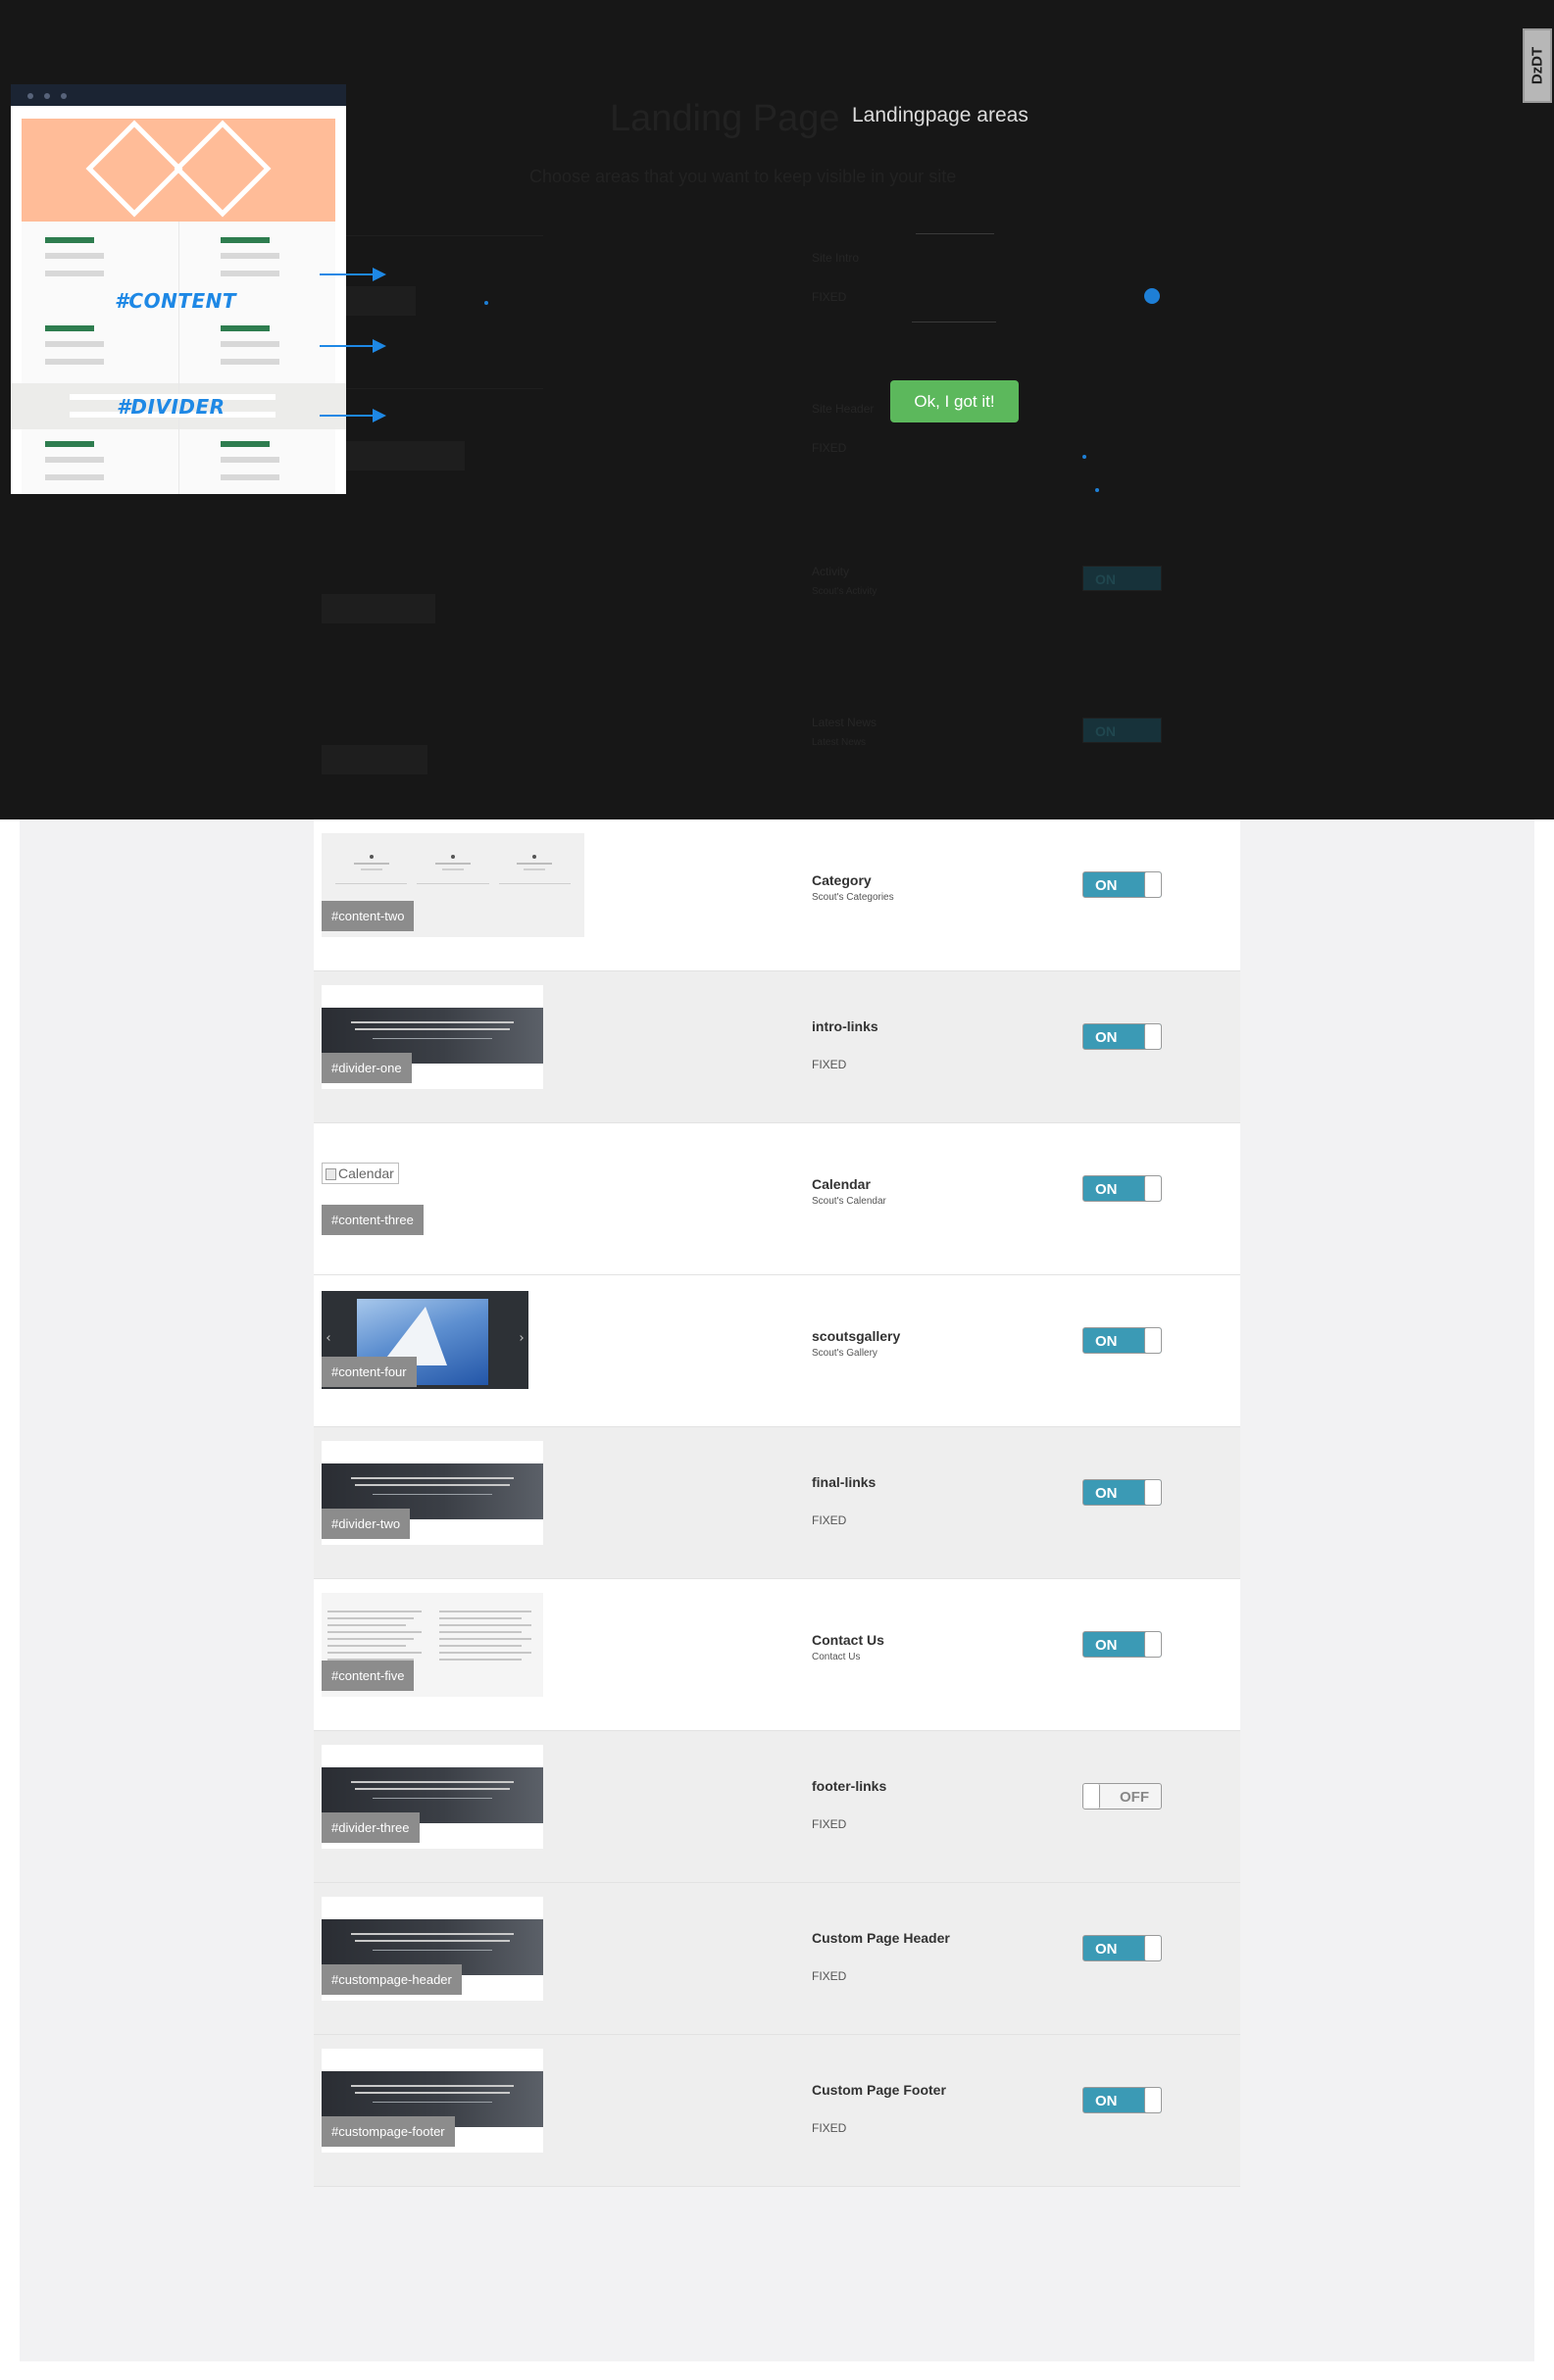 The height and width of the screenshot is (2380, 1554). What do you see at coordinates (367, 1068) in the screenshot?
I see `area-tag: #divider-one` at bounding box center [367, 1068].